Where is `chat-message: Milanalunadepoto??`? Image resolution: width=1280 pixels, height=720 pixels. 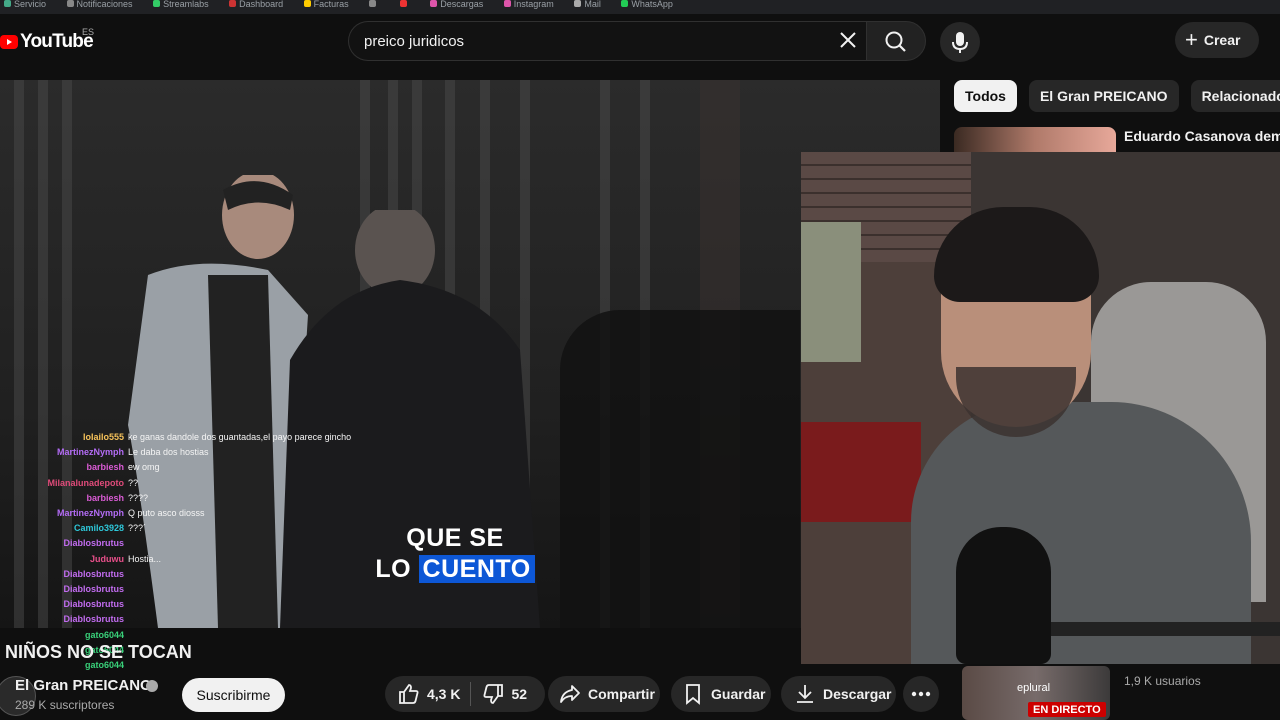
chat-message: Milanalunadepoto?? is located at coordinates (210, 483).